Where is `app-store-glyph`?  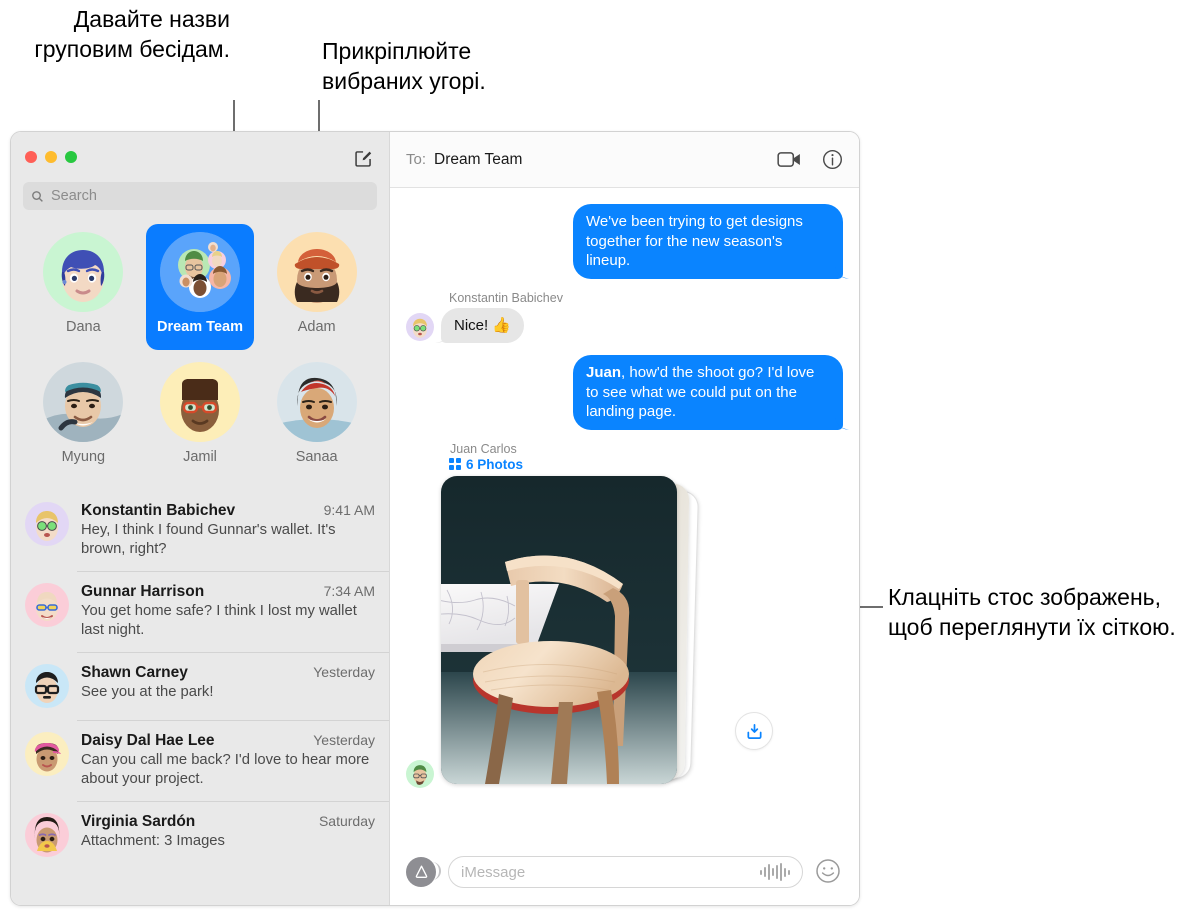 app-store-glyph is located at coordinates (421, 871).